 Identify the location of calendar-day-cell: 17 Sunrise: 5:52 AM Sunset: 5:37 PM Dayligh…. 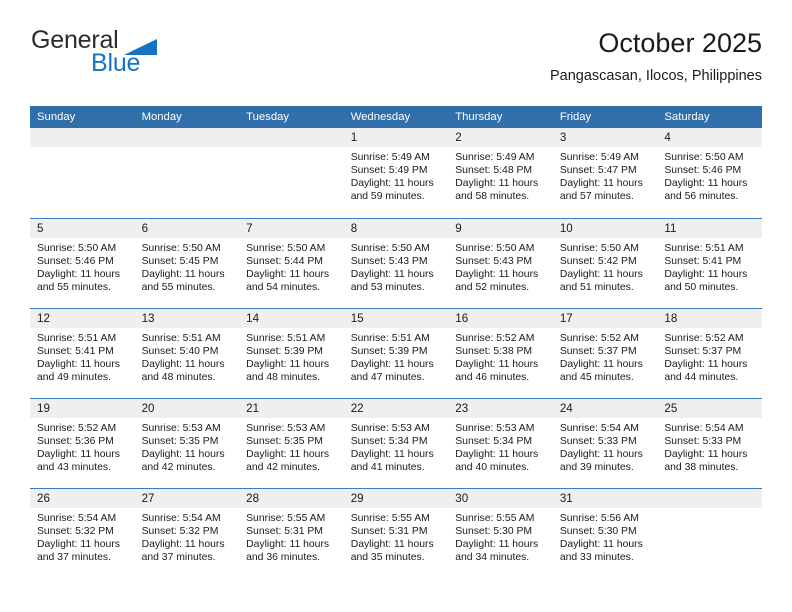
(605, 352).